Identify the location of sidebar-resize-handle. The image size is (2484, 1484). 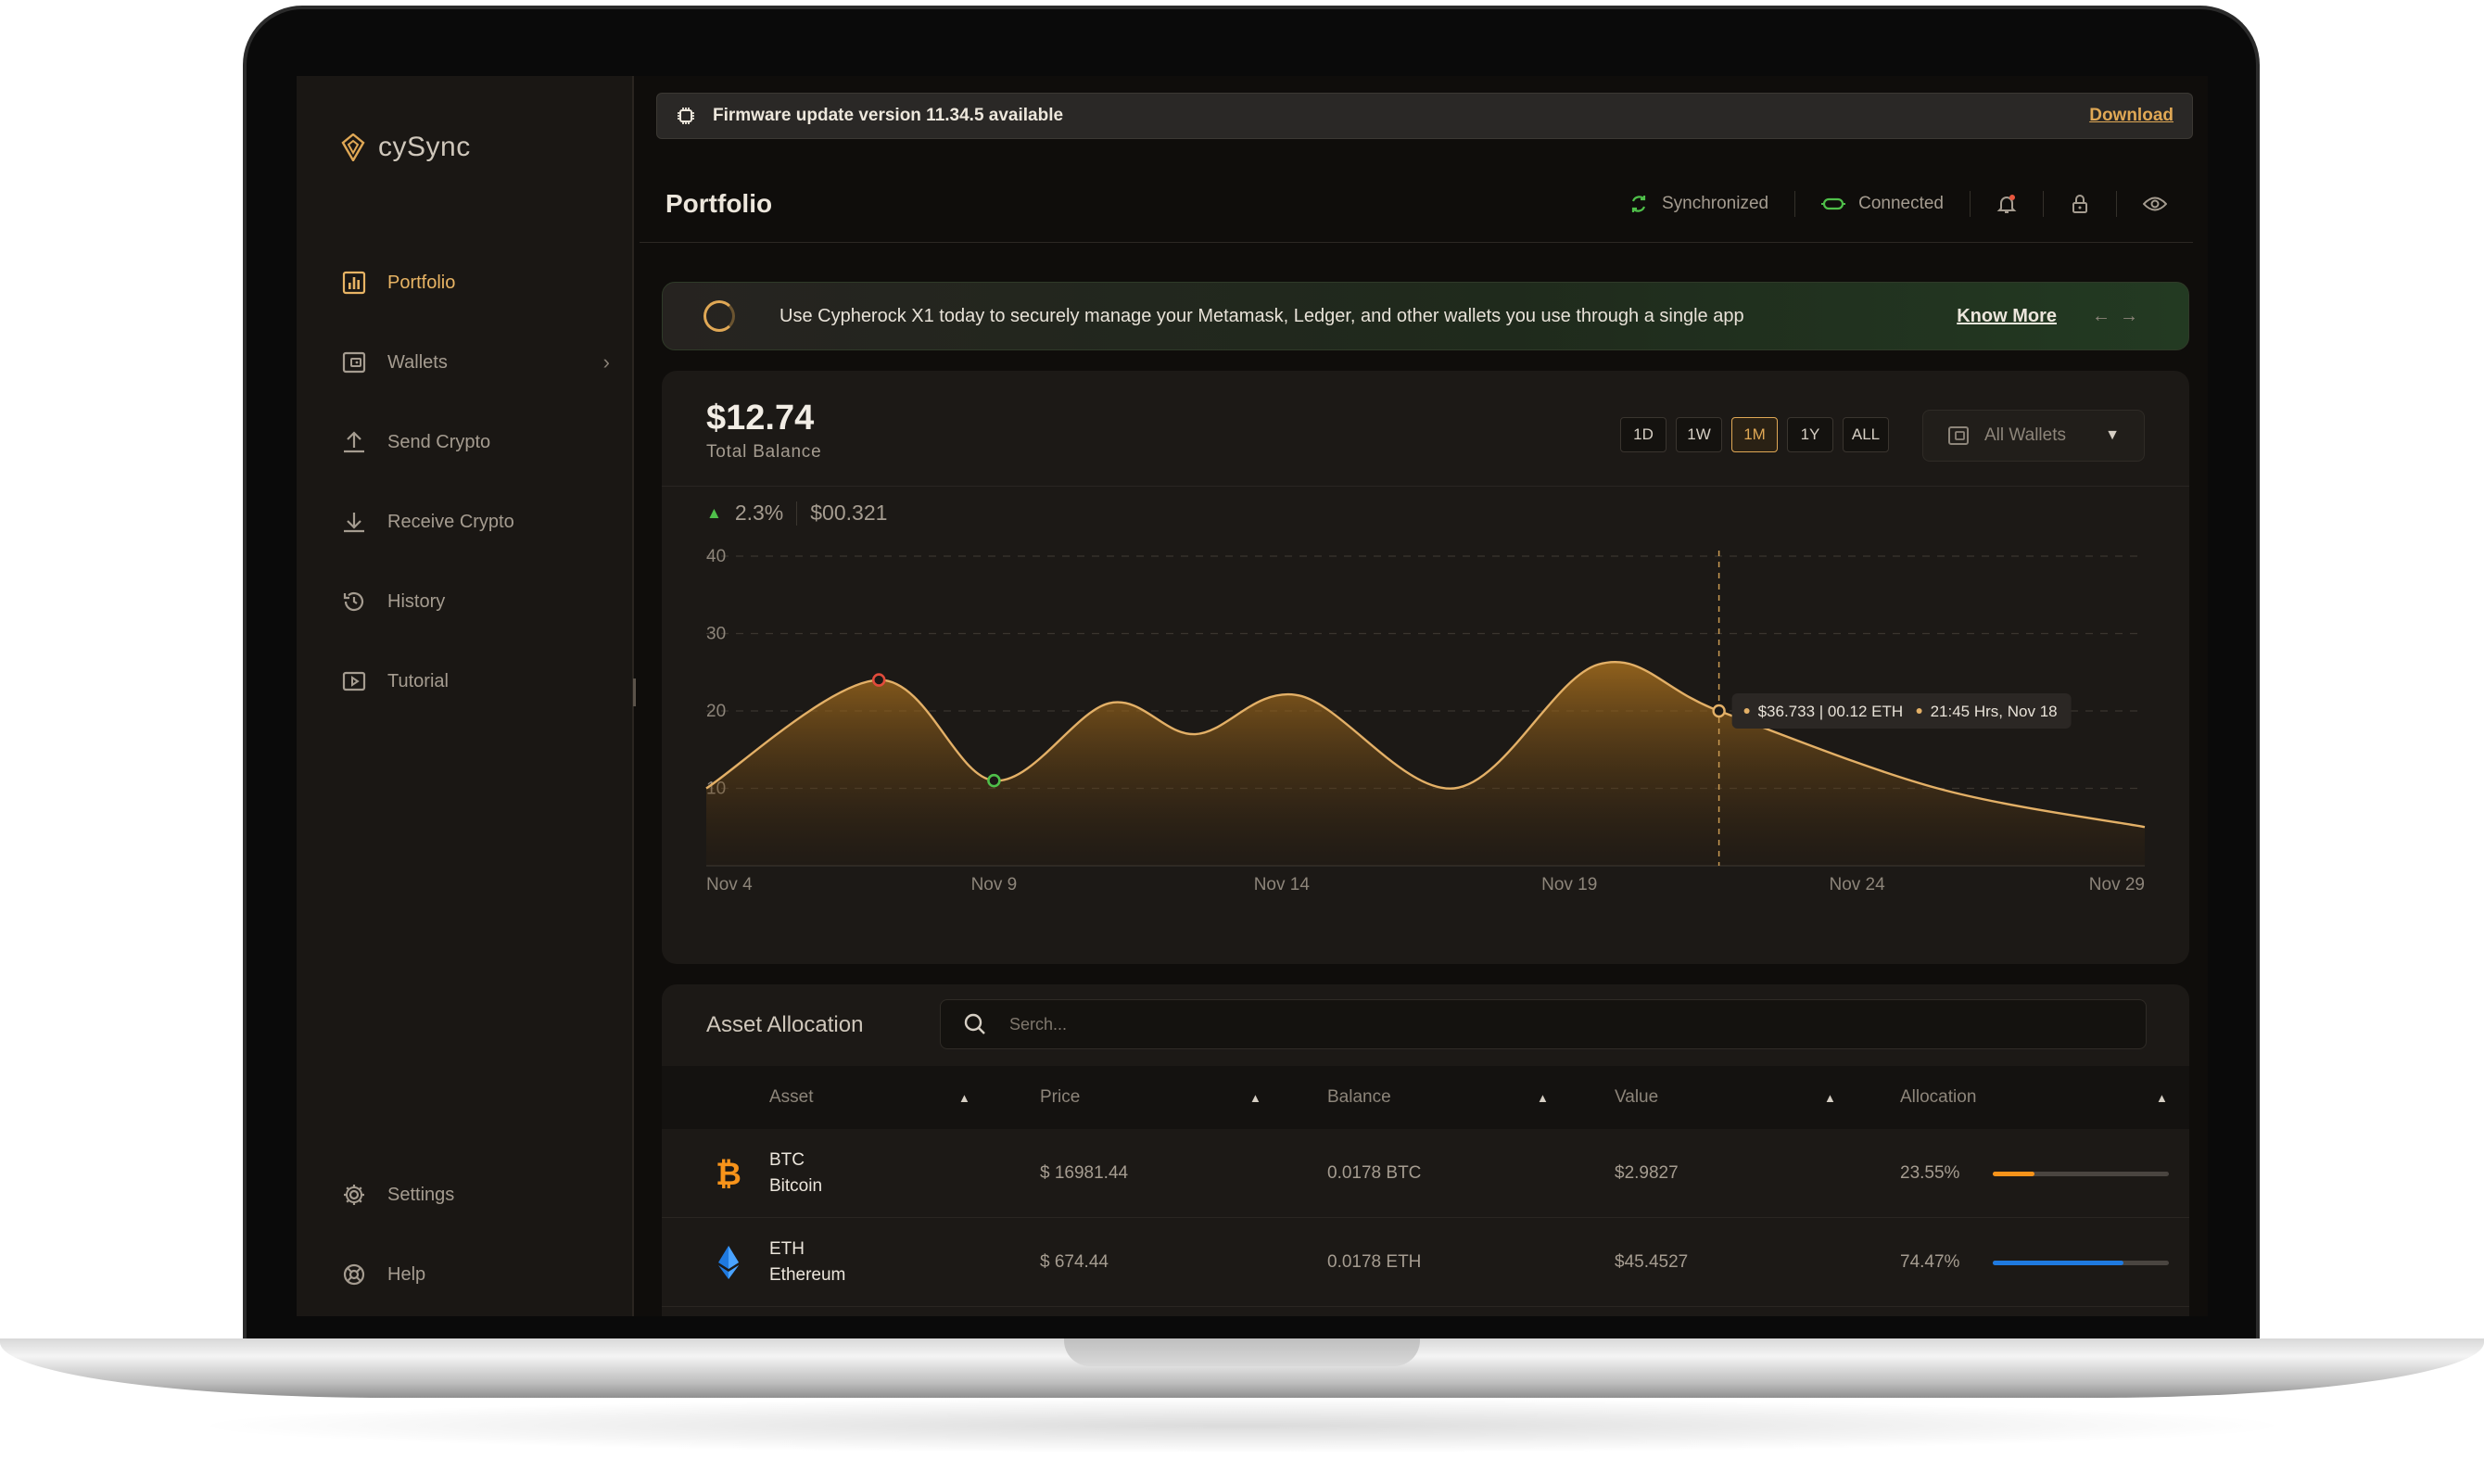
(634, 692).